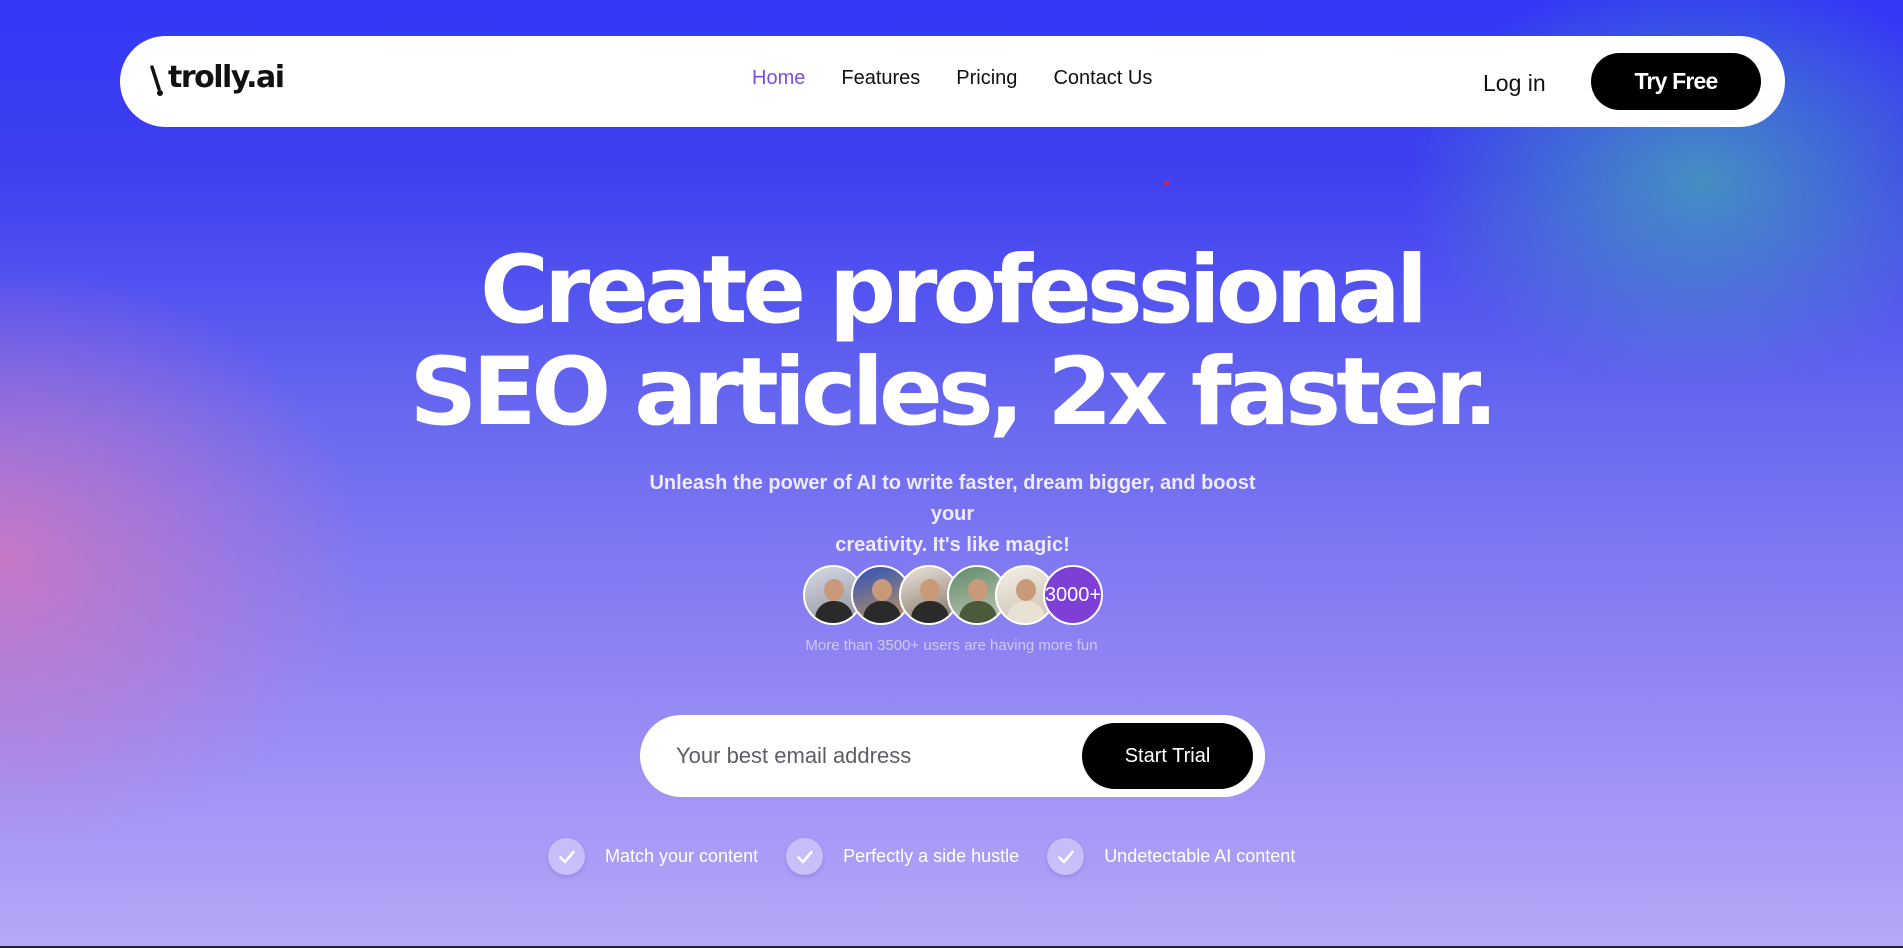  Describe the element at coordinates (1073, 595) in the screenshot. I see `user-count-badge: 3000+` at that location.